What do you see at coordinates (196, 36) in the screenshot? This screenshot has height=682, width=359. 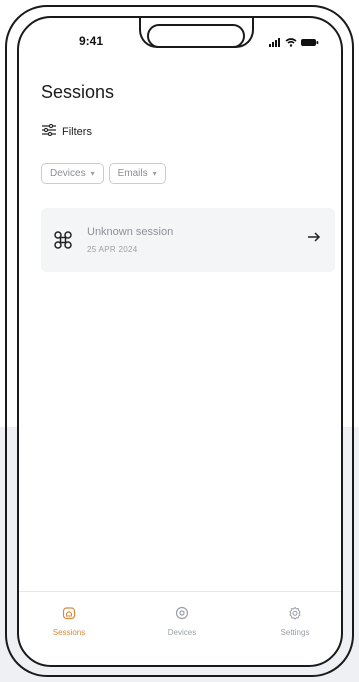 I see `dynamic-island` at bounding box center [196, 36].